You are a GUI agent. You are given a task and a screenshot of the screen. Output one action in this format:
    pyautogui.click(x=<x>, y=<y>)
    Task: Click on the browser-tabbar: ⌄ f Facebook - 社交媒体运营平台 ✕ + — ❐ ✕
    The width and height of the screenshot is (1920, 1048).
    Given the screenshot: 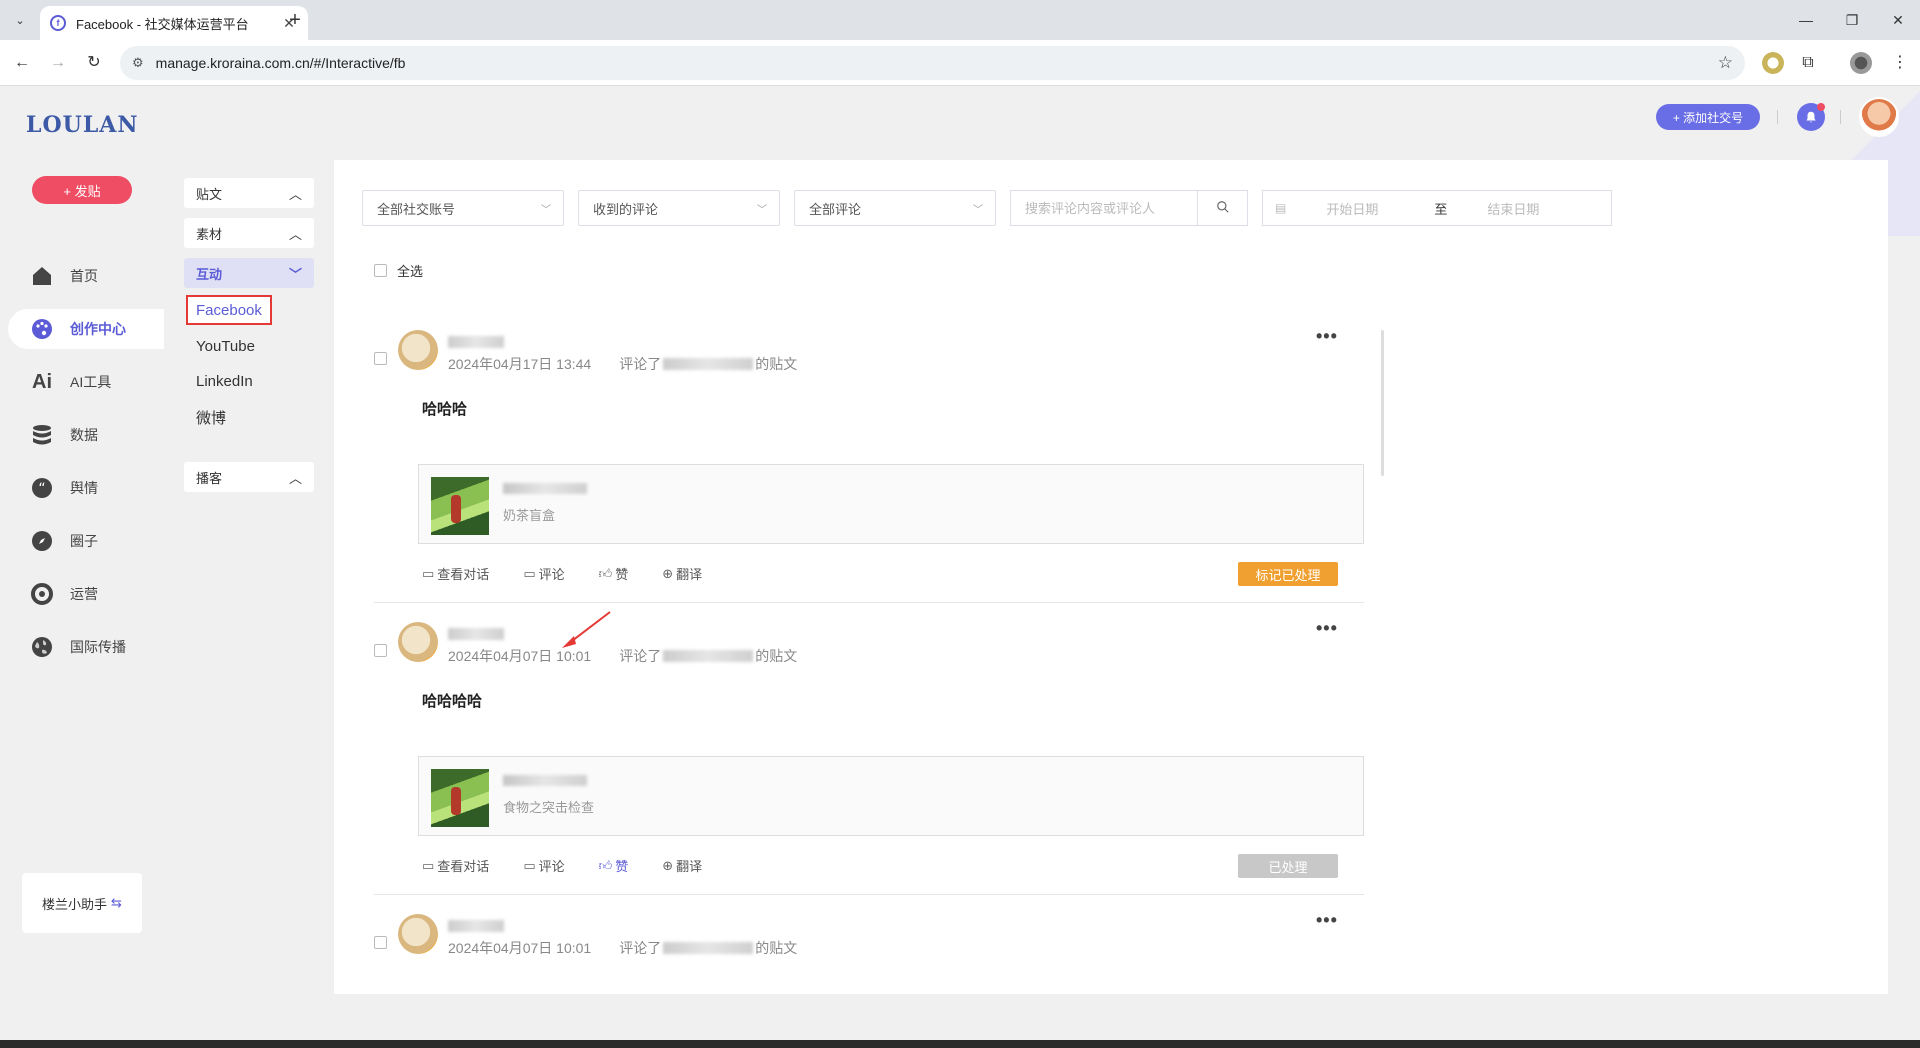 What is the action you would take?
    pyautogui.click(x=960, y=20)
    